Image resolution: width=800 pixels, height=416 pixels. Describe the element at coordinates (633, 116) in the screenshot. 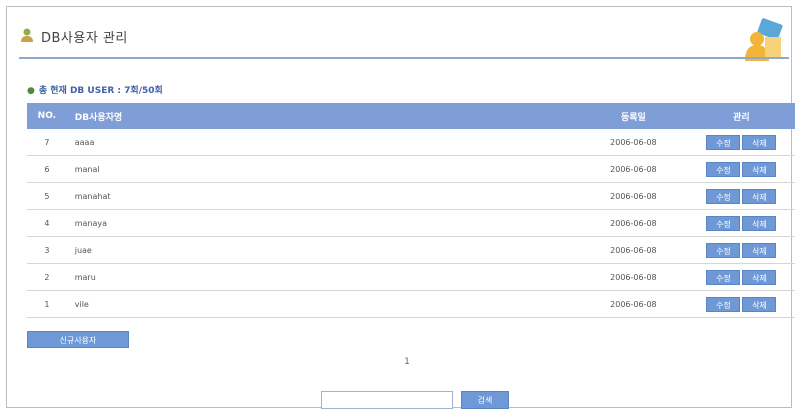

I see `column-header-date: 등록일` at that location.